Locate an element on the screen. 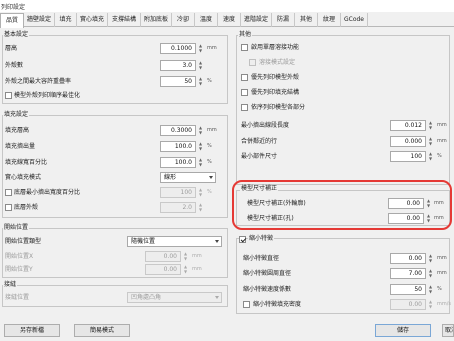 The width and height of the screenshot is (454, 341). window-title-bar: 列印設定 is located at coordinates (227, 6).